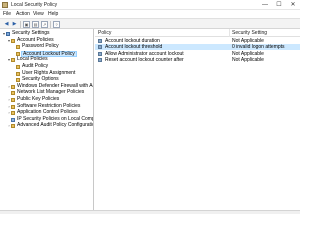  What do you see at coordinates (150, 14) in the screenshot?
I see `menu-bar: File Action View Help` at bounding box center [150, 14].